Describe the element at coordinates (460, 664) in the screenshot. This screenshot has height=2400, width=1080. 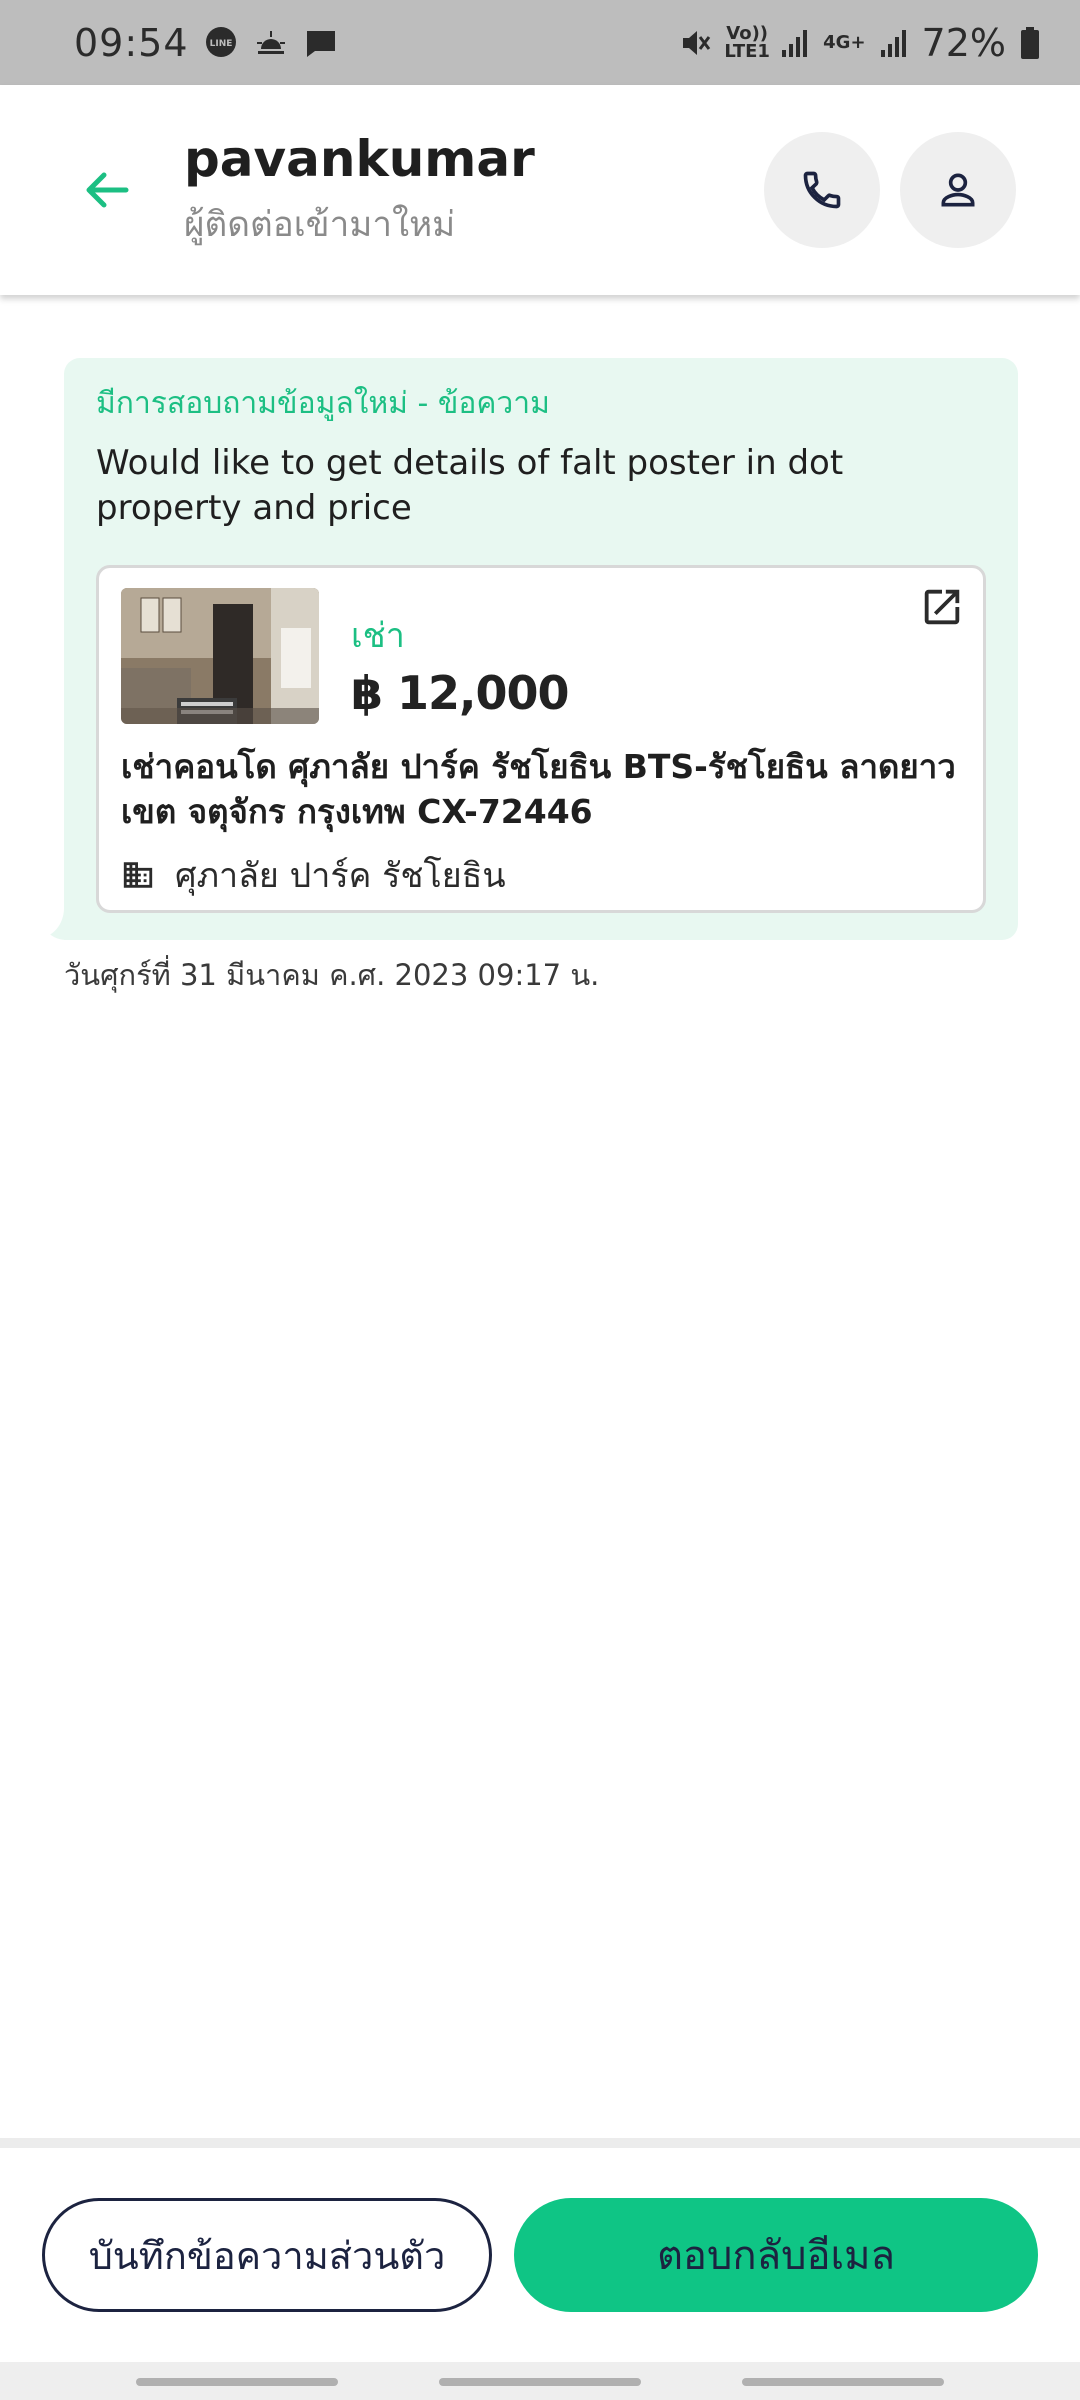
I see `price-block: เช่า ฿ 12,000` at that location.